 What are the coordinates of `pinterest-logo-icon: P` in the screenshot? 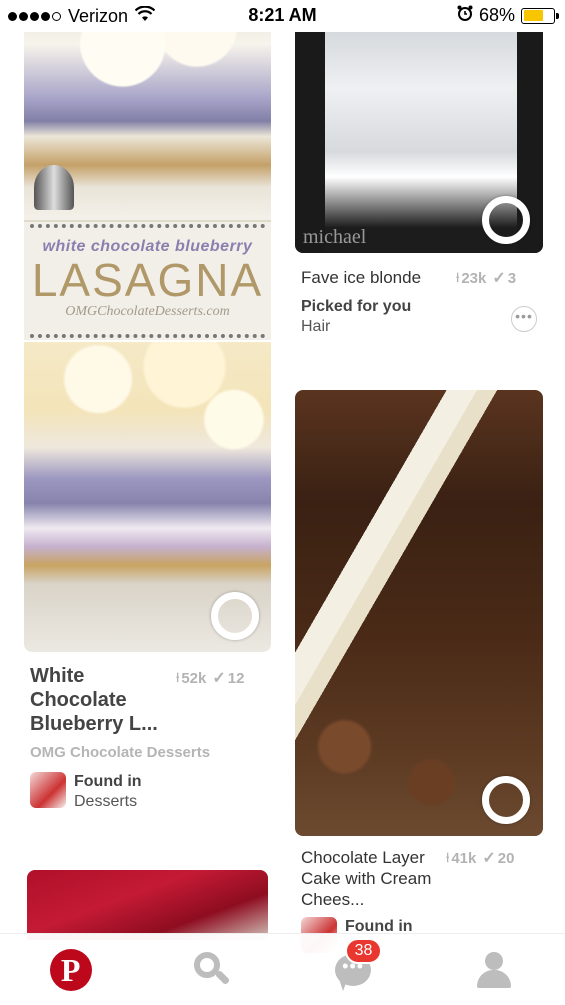 It's located at (70, 969).